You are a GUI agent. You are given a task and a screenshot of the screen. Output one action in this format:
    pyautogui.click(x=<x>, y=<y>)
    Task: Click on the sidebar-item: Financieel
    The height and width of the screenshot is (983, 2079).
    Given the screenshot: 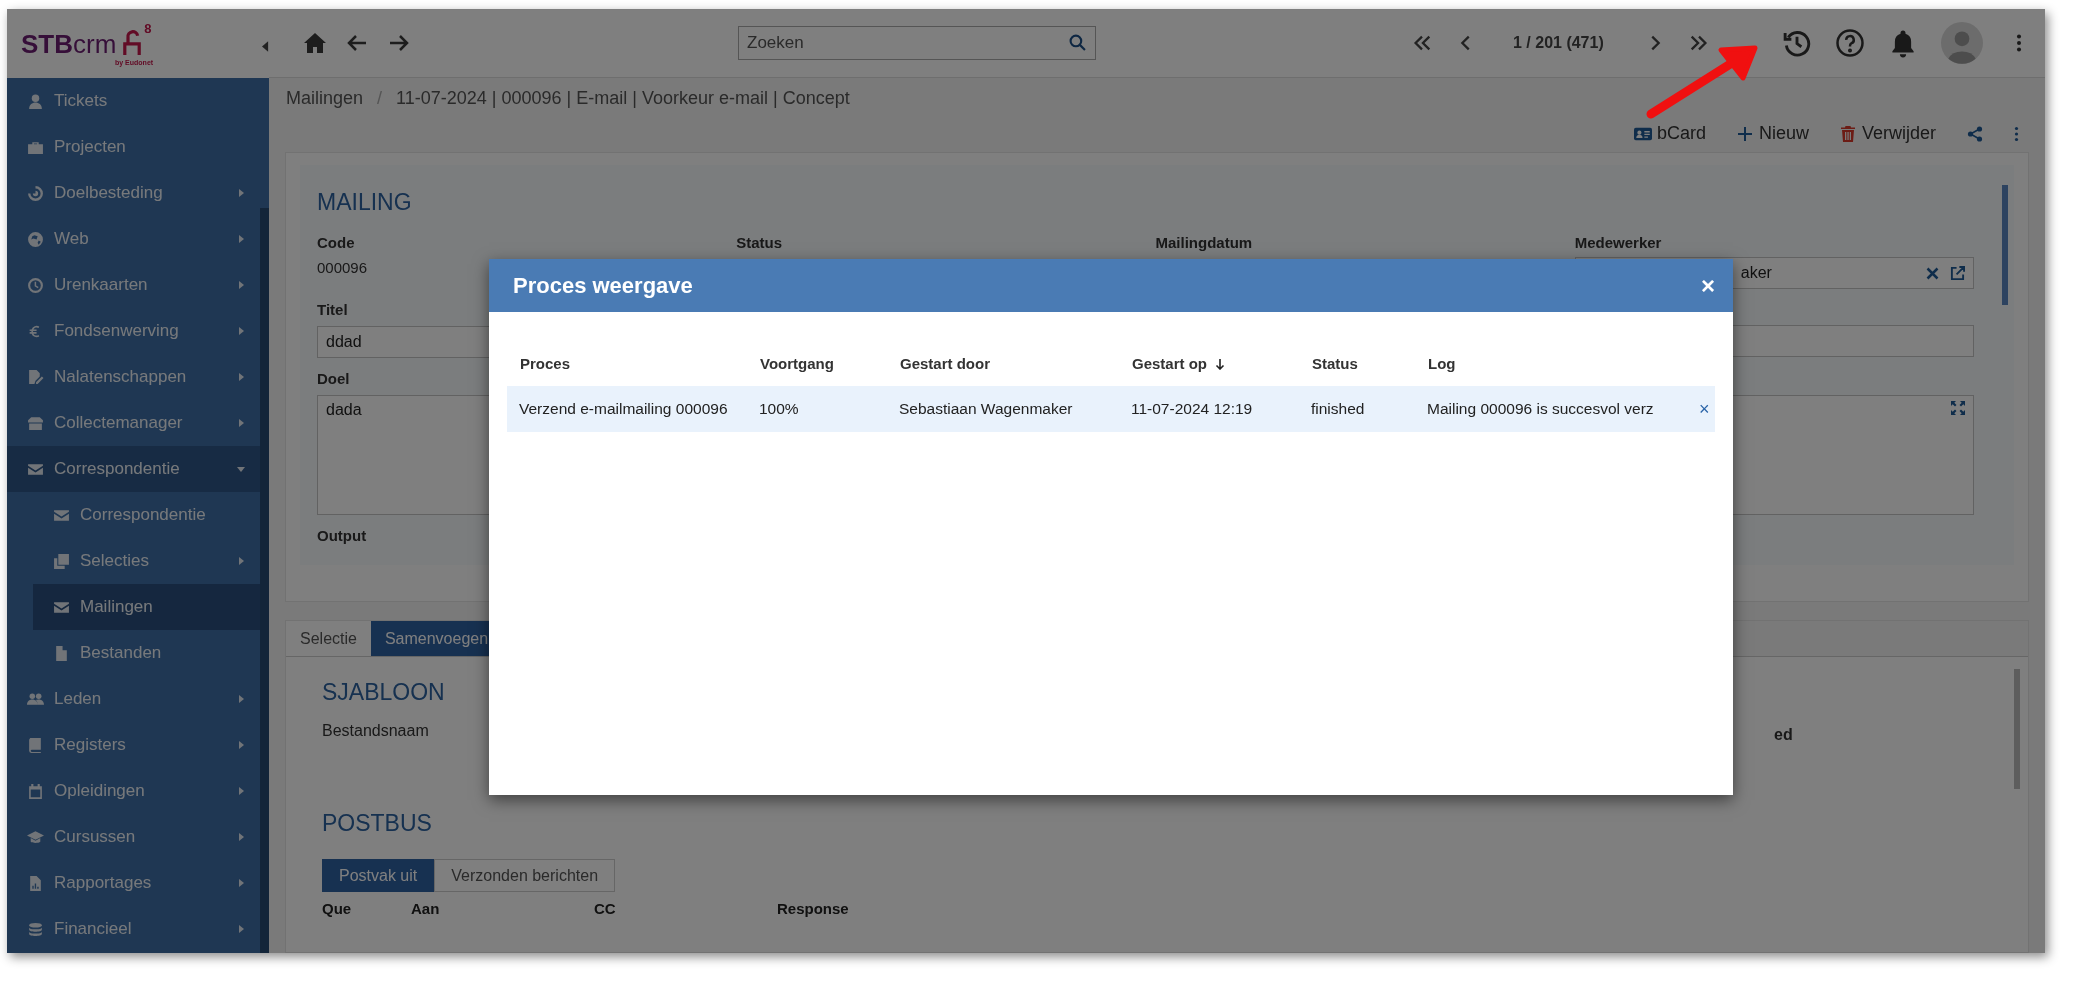 What is the action you would take?
    pyautogui.click(x=133, y=929)
    